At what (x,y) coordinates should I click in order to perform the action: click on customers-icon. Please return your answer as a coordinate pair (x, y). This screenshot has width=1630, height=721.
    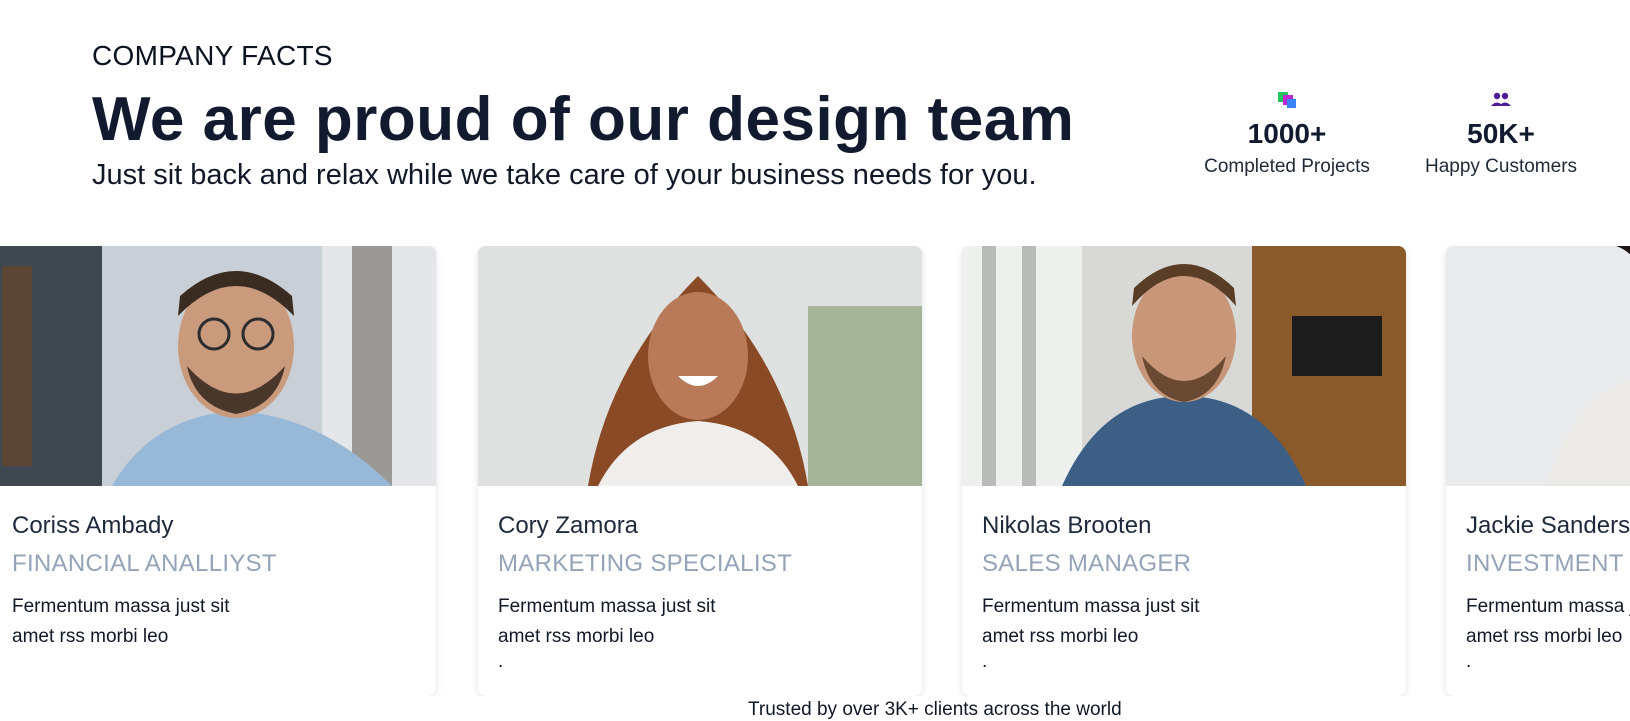
    Looking at the image, I should click on (1501, 99).